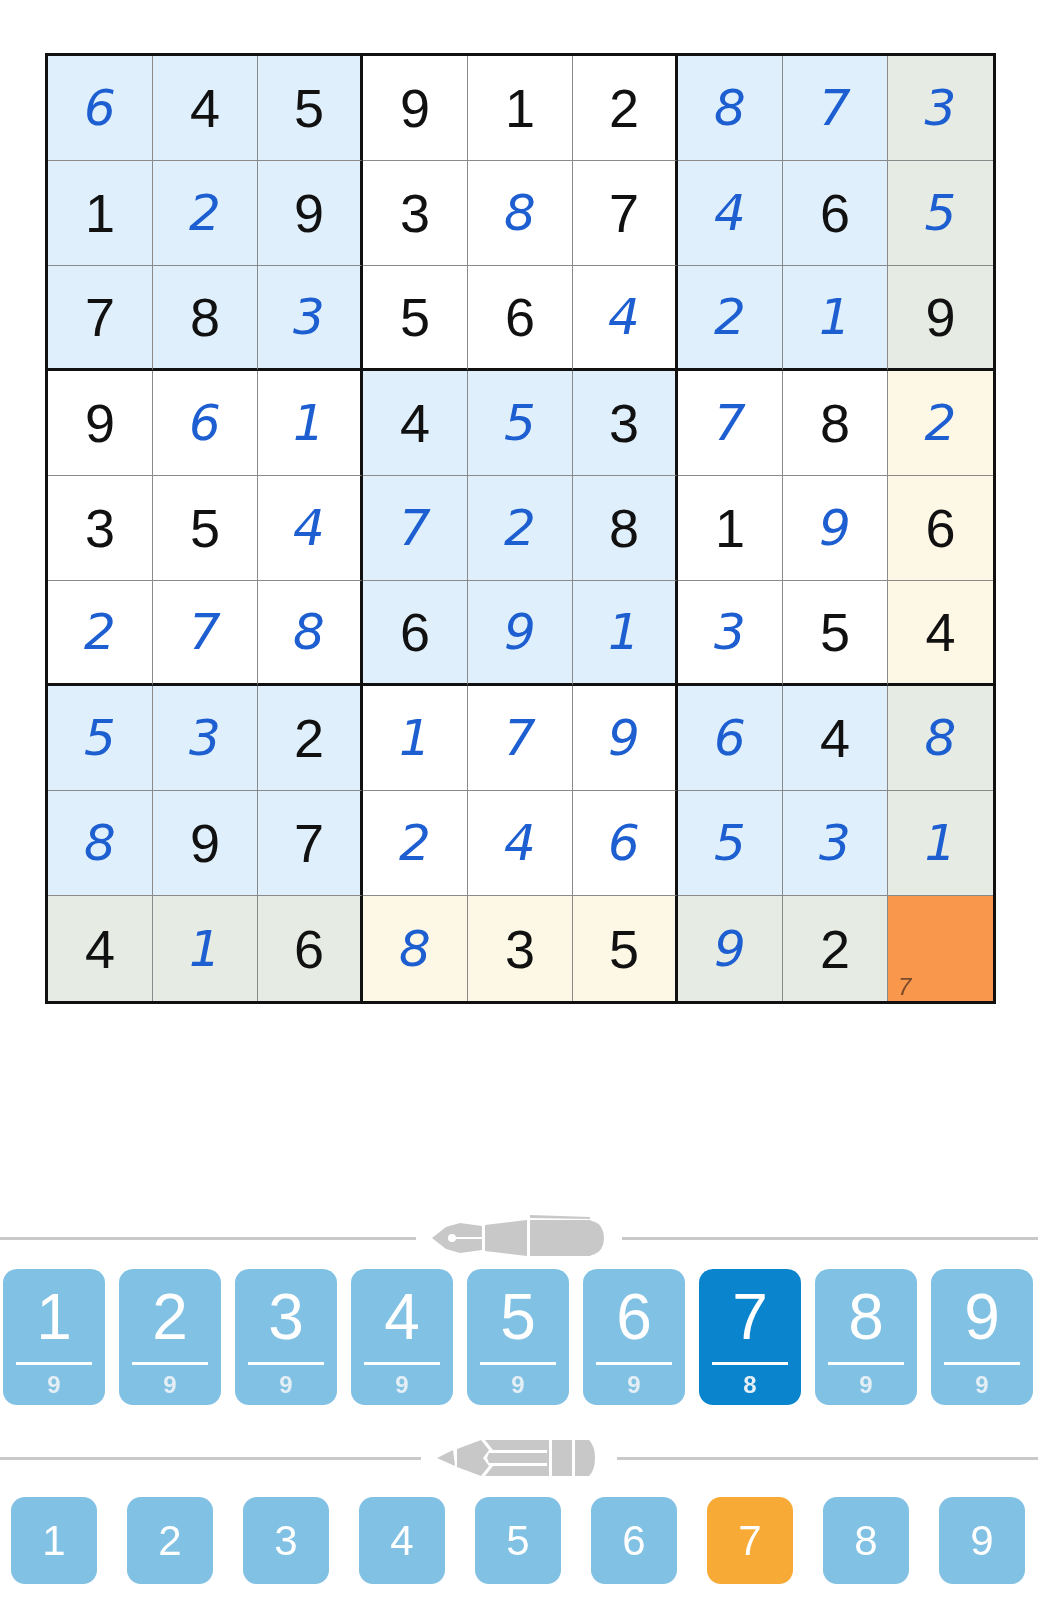 Image resolution: width=1038 pixels, height=1601 pixels. I want to click on selected-cell: 7, so click(940, 948).